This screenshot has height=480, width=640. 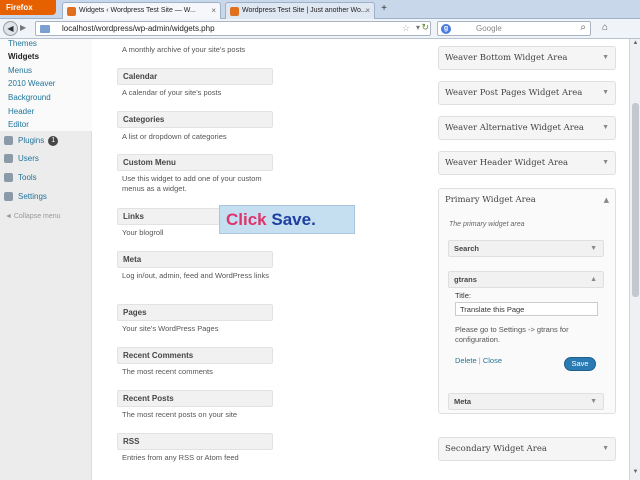 I want to click on google-icon: g, so click(x=446, y=29).